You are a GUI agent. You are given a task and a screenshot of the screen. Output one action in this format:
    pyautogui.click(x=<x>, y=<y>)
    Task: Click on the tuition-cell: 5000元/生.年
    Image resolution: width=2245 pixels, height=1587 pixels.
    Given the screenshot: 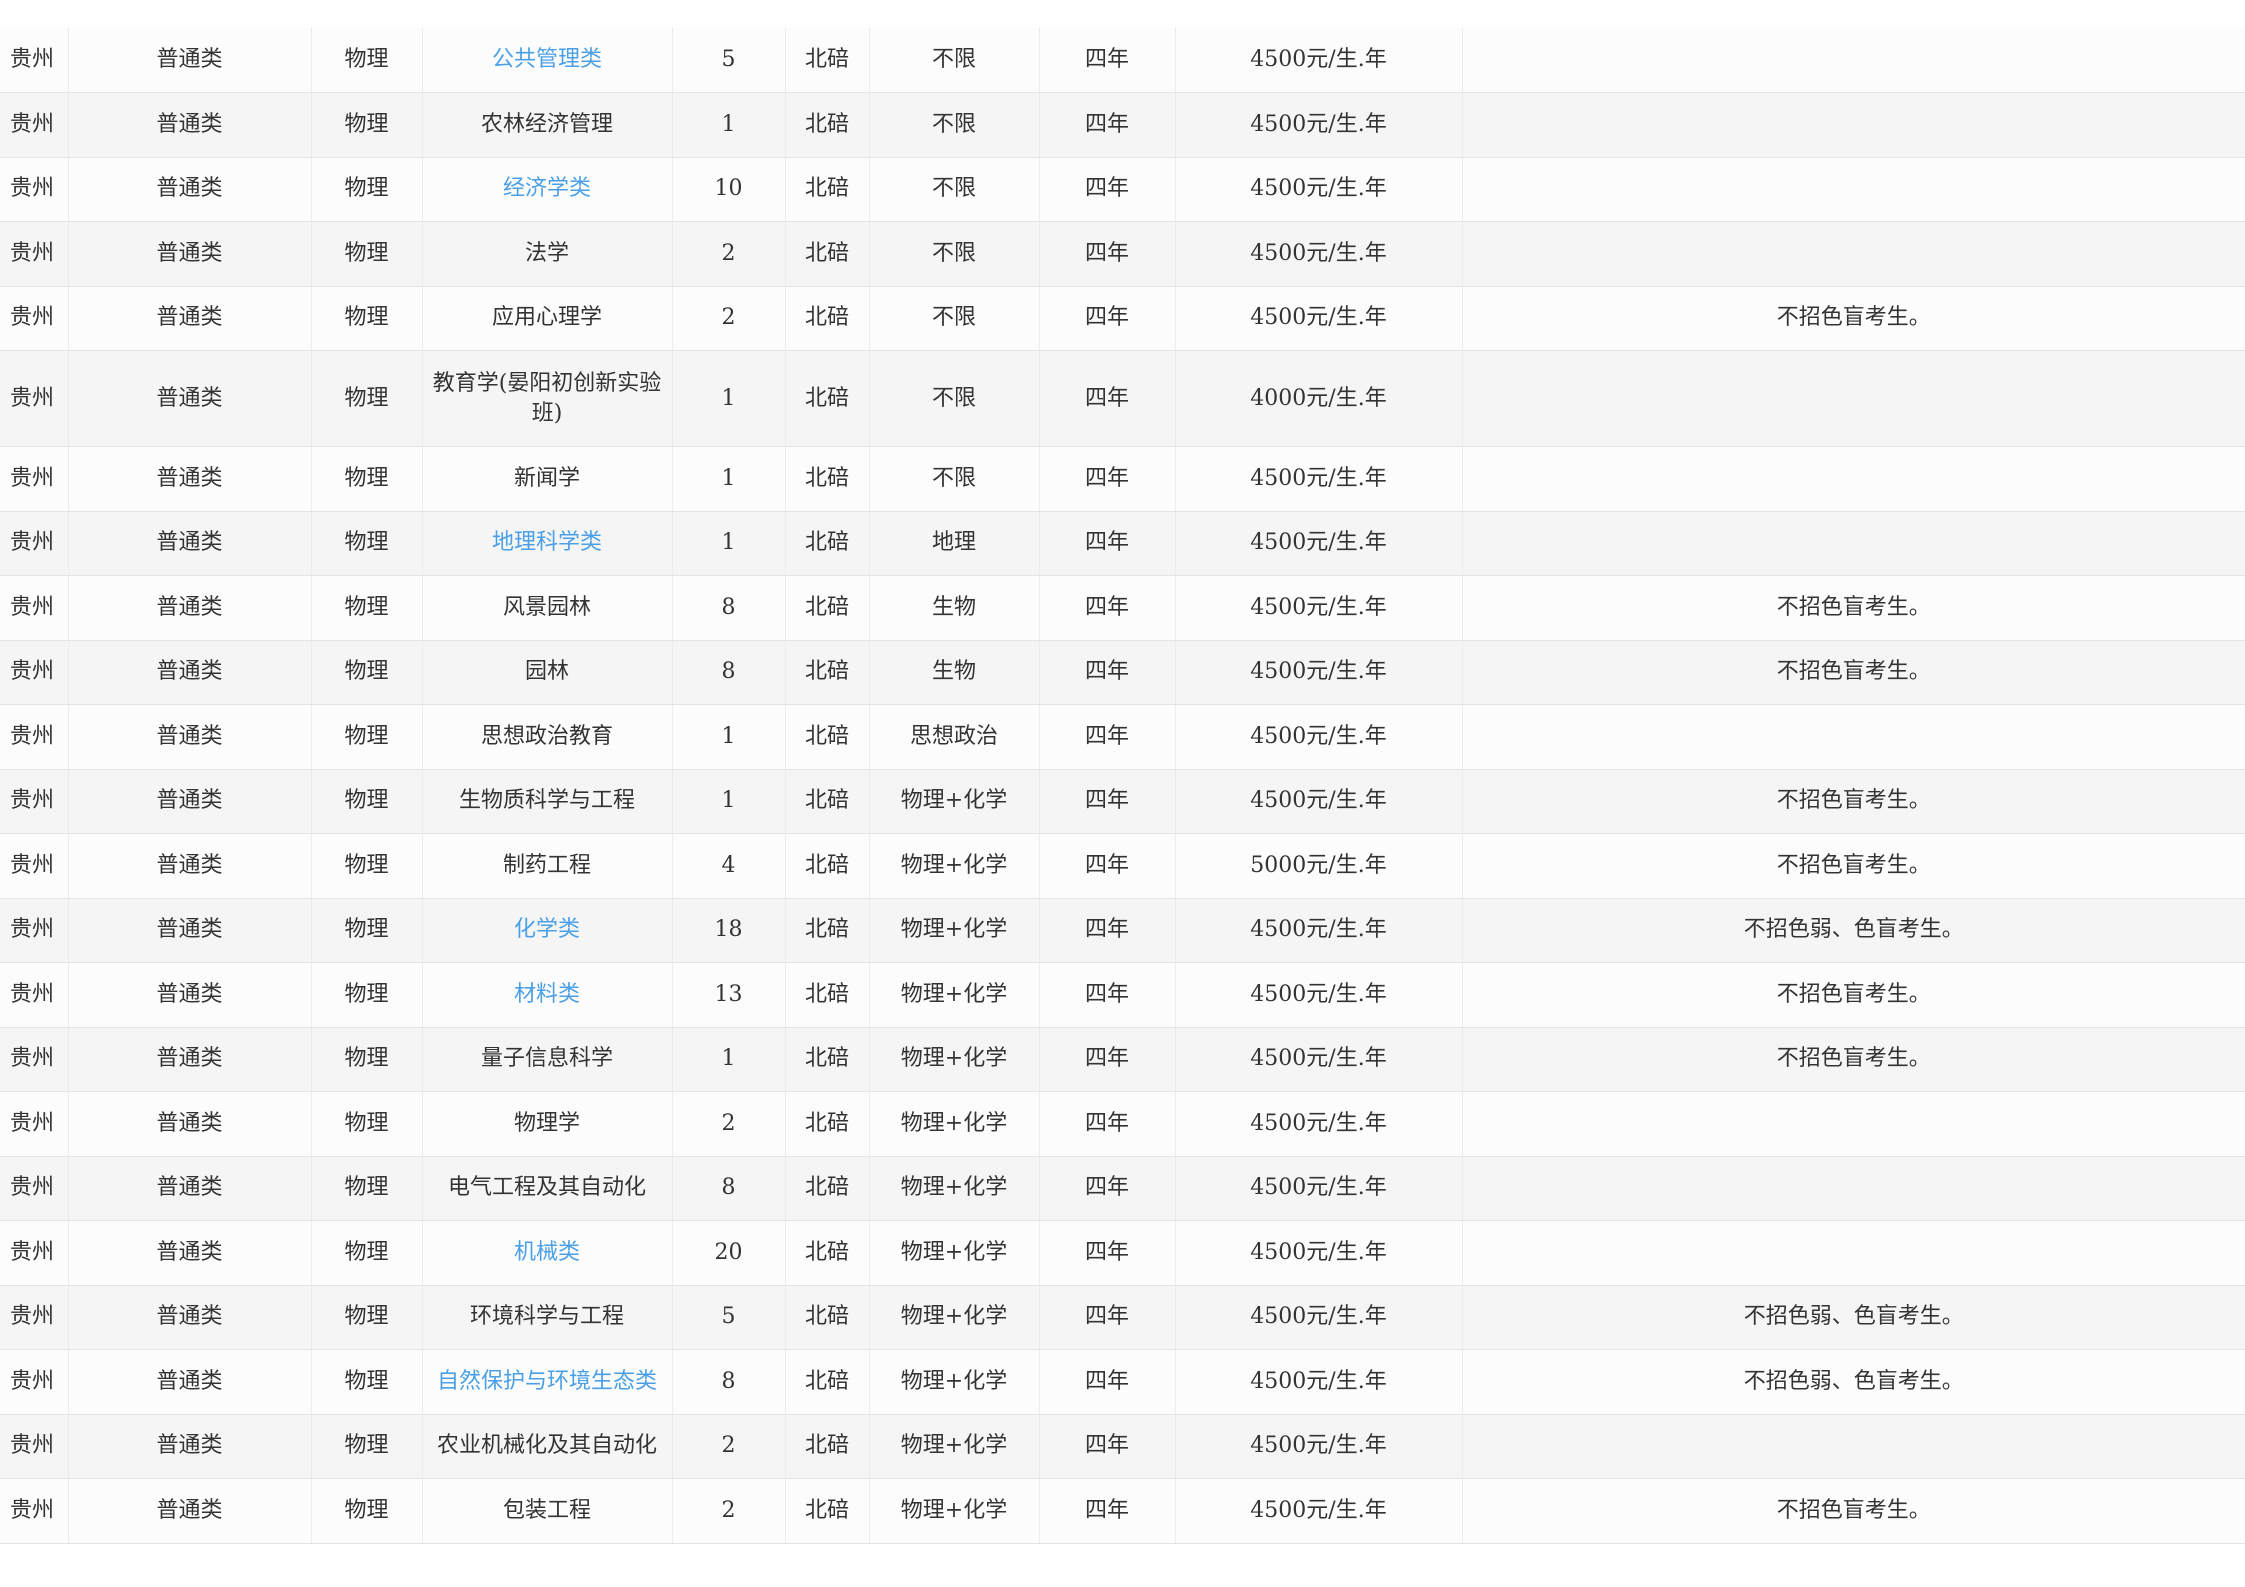 What is the action you would take?
    pyautogui.click(x=1319, y=866)
    